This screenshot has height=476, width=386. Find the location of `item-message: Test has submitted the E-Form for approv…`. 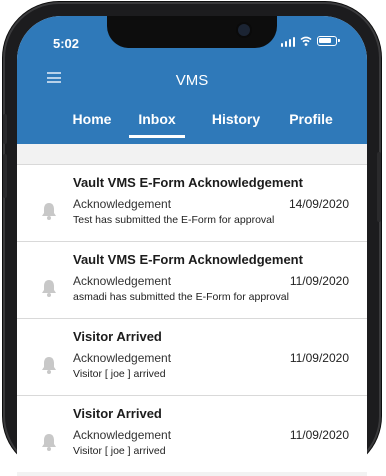

item-message: Test has submitted the E-Form for approv… is located at coordinates (174, 220).